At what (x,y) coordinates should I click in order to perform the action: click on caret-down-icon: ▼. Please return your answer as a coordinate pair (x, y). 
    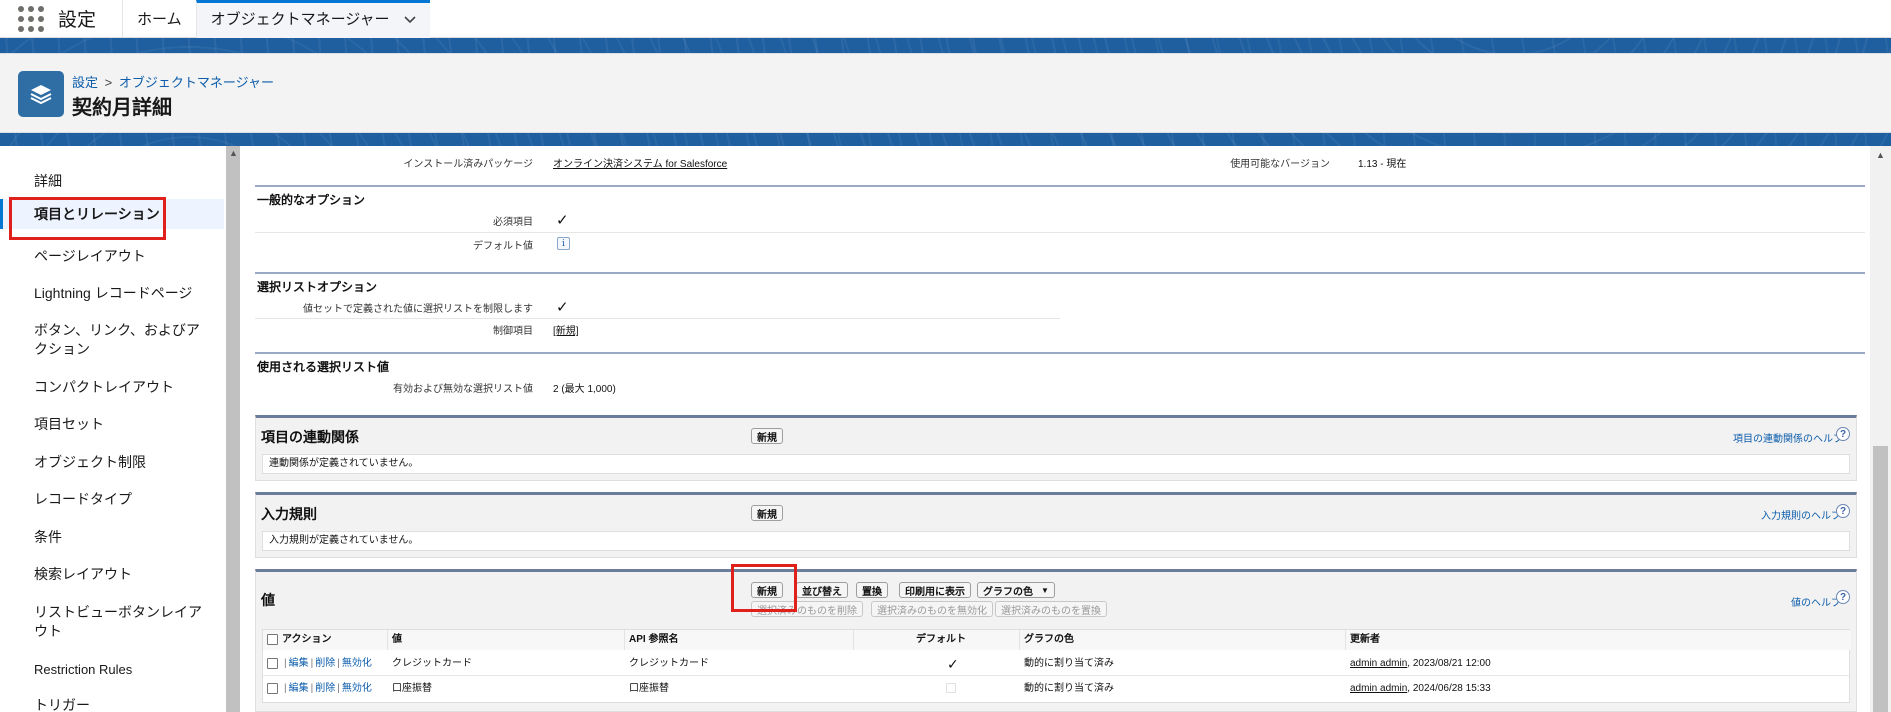
    Looking at the image, I should click on (1045, 590).